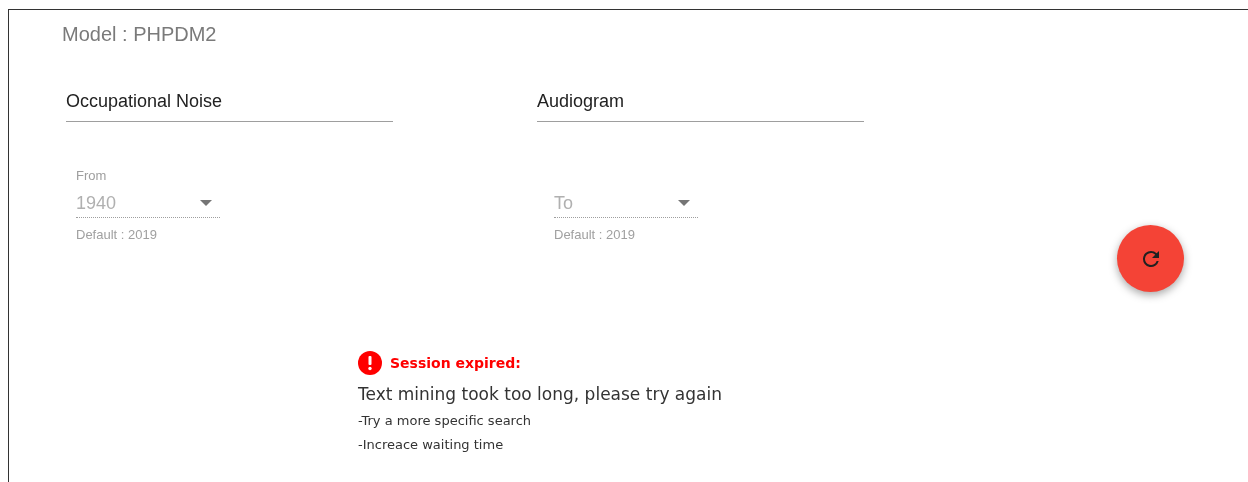  I want to click on select-label: From, so click(91, 176).